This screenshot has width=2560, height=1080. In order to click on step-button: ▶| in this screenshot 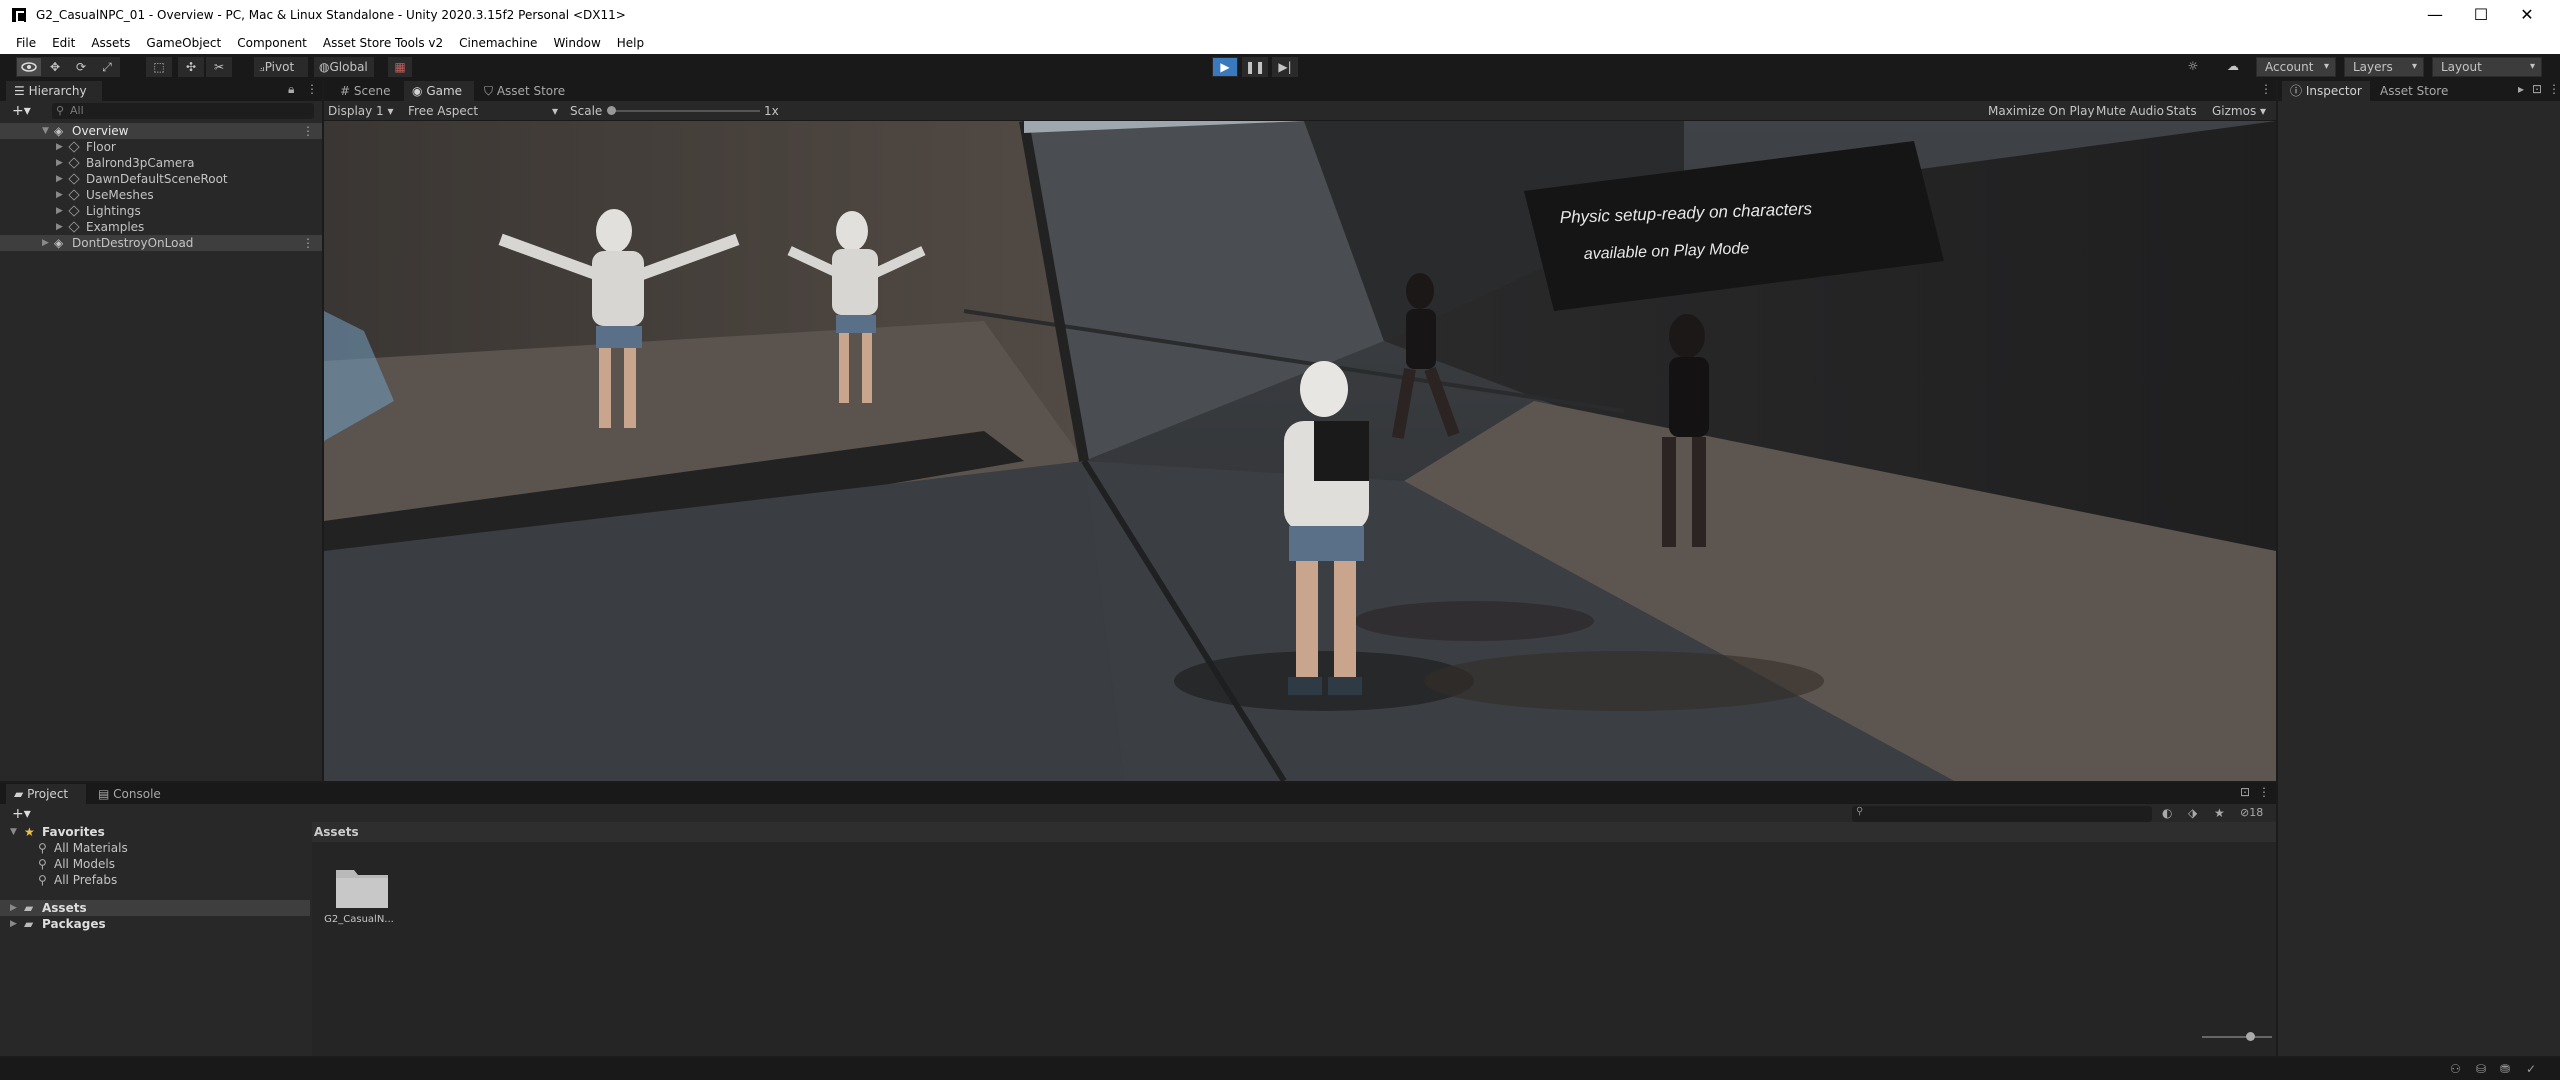, I will do `click(1285, 67)`.